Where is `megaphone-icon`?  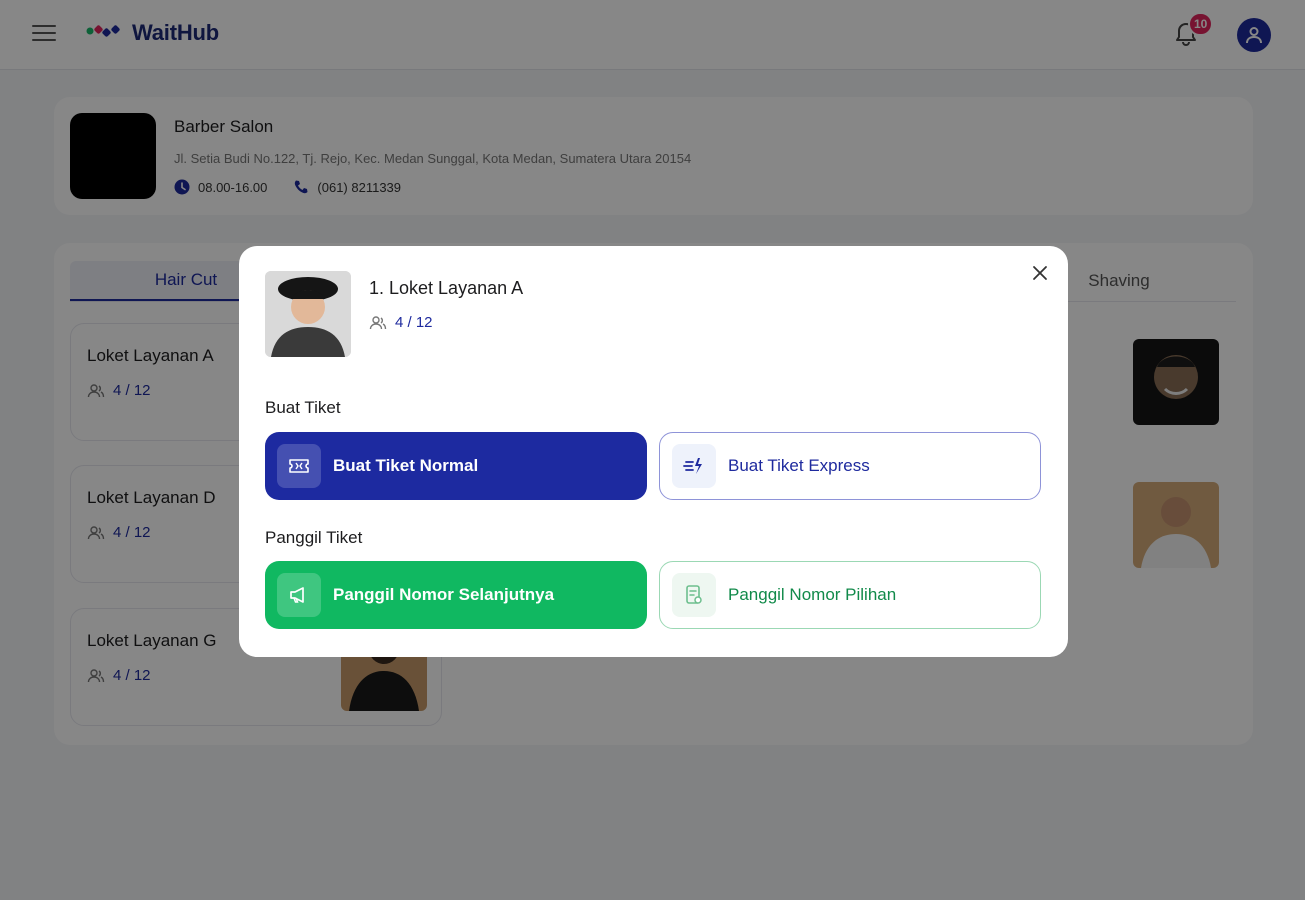 megaphone-icon is located at coordinates (299, 595).